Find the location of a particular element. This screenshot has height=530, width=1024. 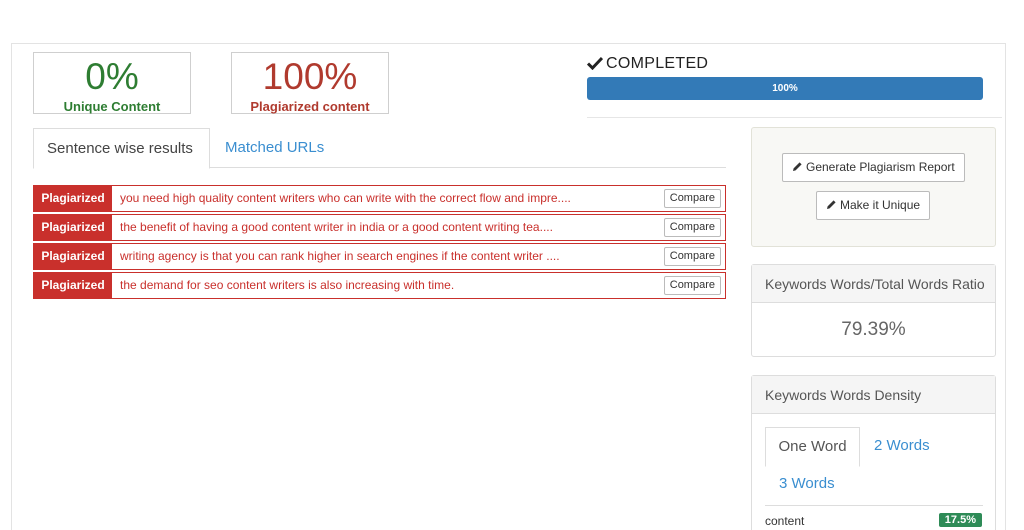

tab-three-words: 3 Words is located at coordinates (807, 483).